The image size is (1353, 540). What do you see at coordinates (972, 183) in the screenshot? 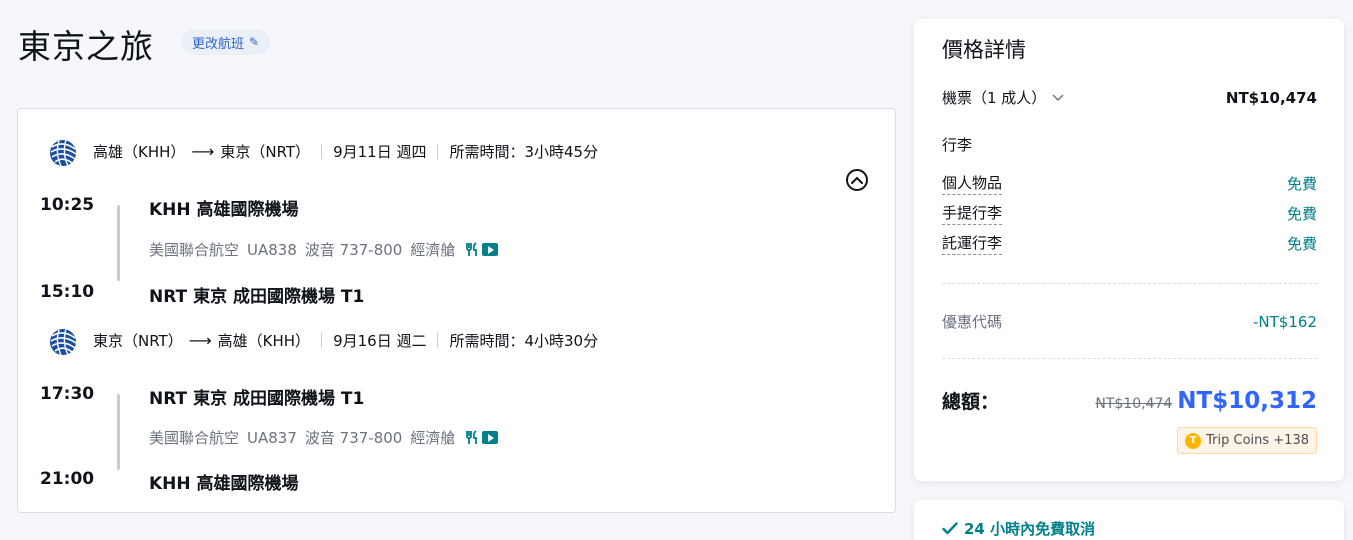
I see `personal-item-label: 個人物品` at bounding box center [972, 183].